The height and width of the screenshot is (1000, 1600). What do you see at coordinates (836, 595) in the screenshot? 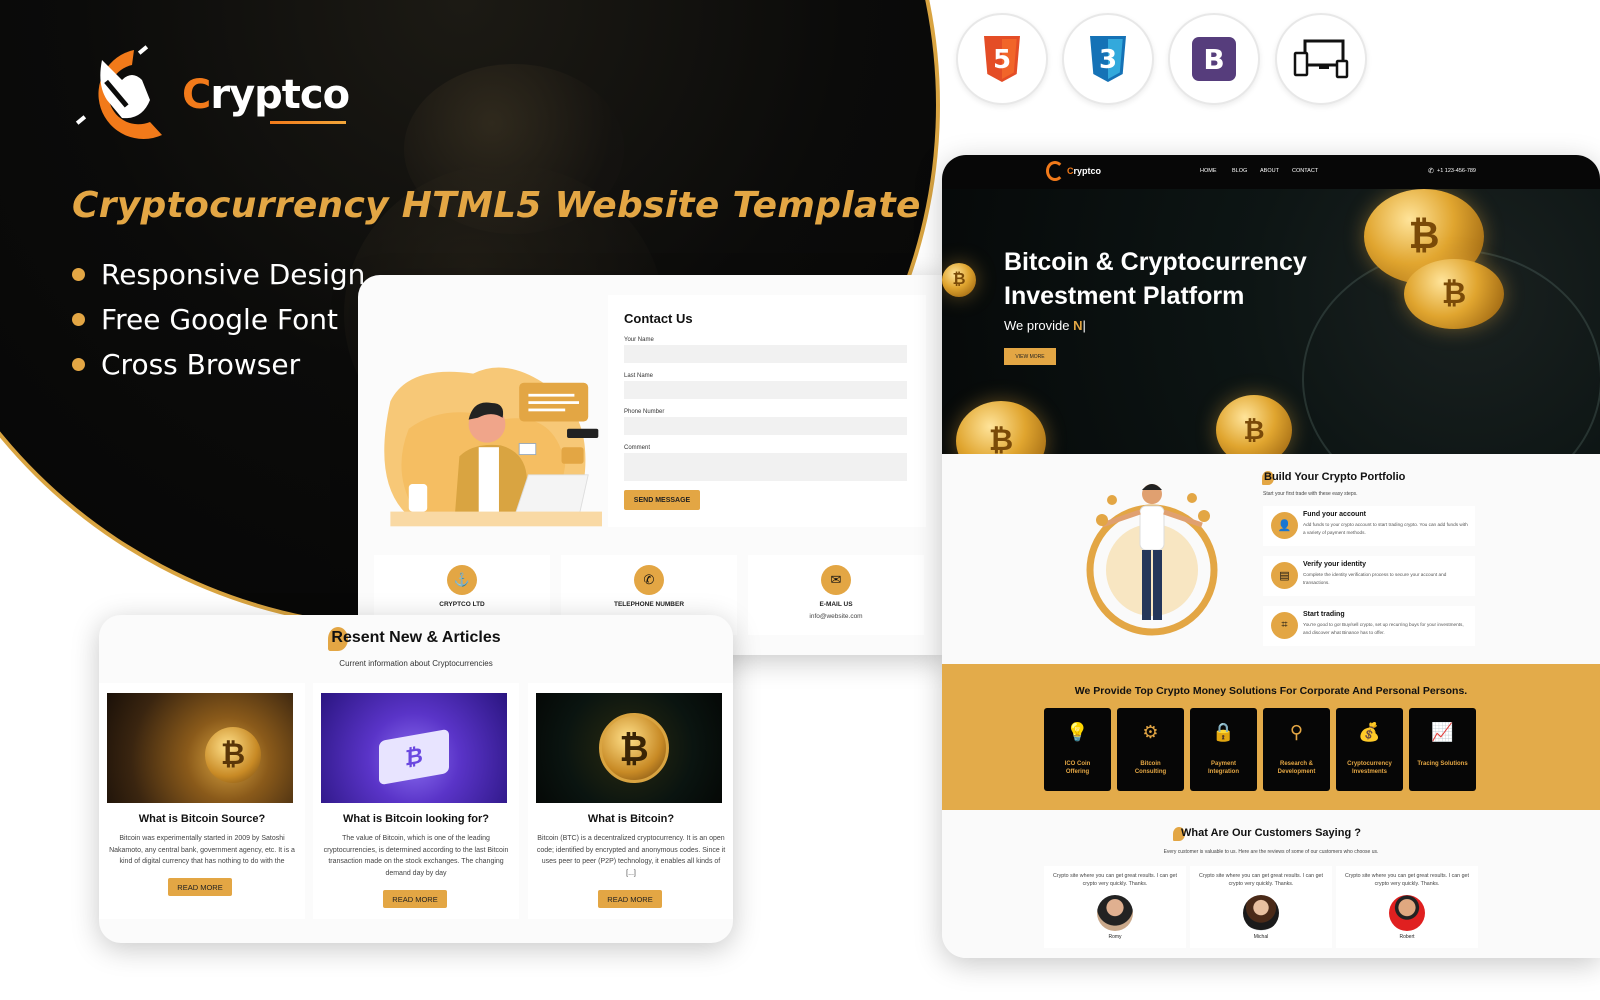
I see `info-box-email: ✉ E-MAIL US info@website.com` at bounding box center [836, 595].